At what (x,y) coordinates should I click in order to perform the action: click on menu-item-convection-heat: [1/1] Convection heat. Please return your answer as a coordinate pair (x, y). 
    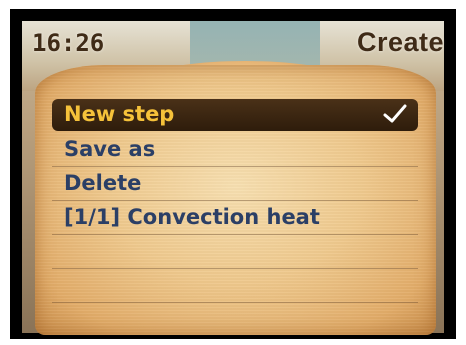
    Looking at the image, I should click on (235, 218).